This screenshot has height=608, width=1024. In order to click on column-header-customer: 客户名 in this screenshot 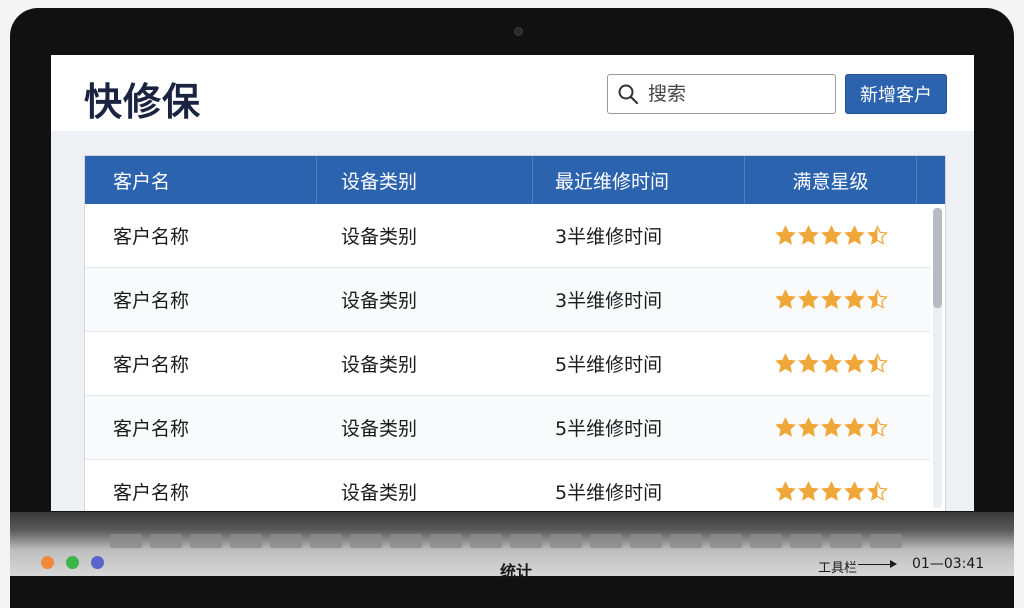, I will do `click(201, 180)`.